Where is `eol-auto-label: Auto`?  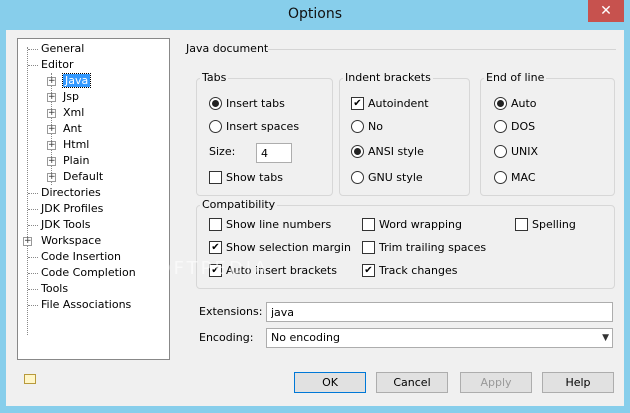 eol-auto-label: Auto is located at coordinates (524, 103).